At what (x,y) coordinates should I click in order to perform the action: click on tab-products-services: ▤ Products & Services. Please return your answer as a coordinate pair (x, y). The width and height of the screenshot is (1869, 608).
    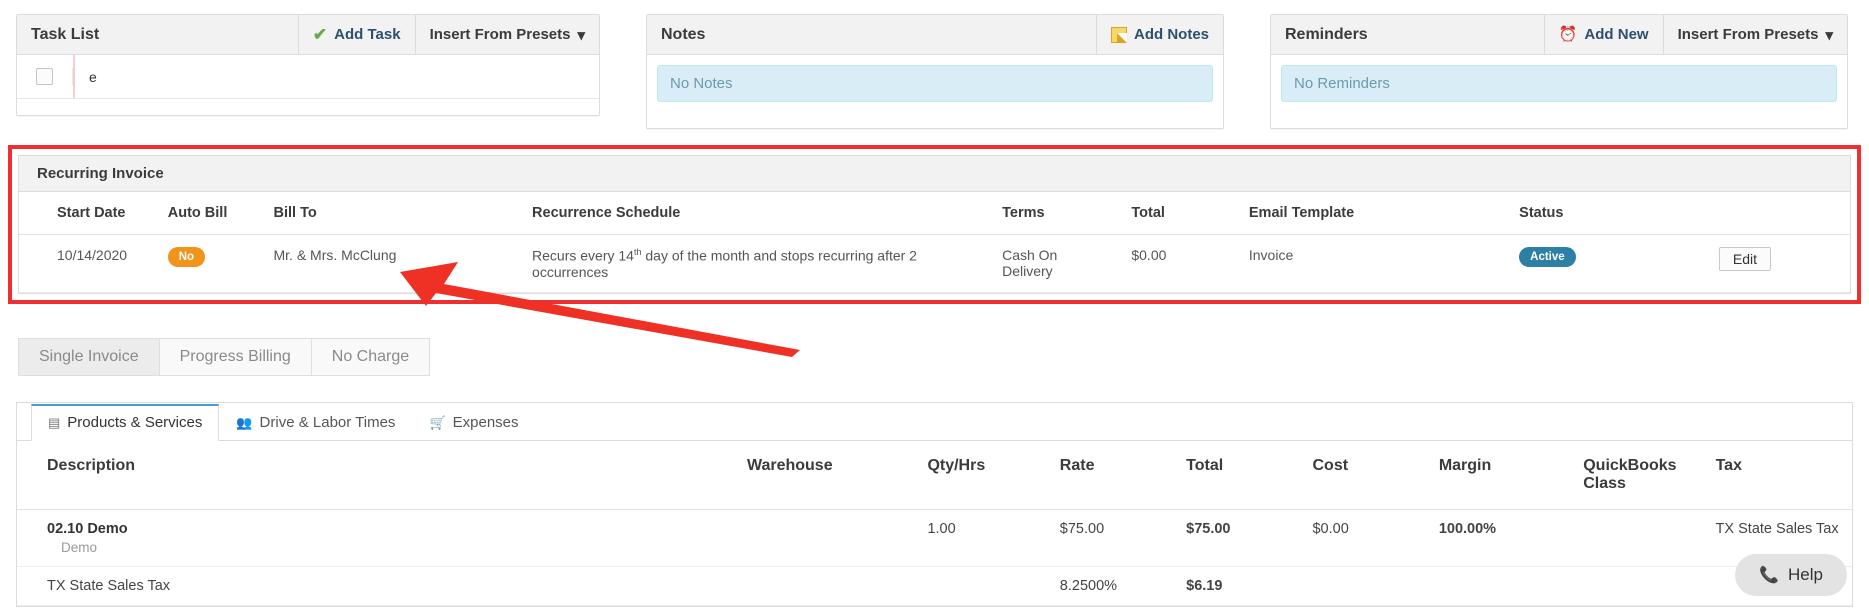
    Looking at the image, I should click on (125, 422).